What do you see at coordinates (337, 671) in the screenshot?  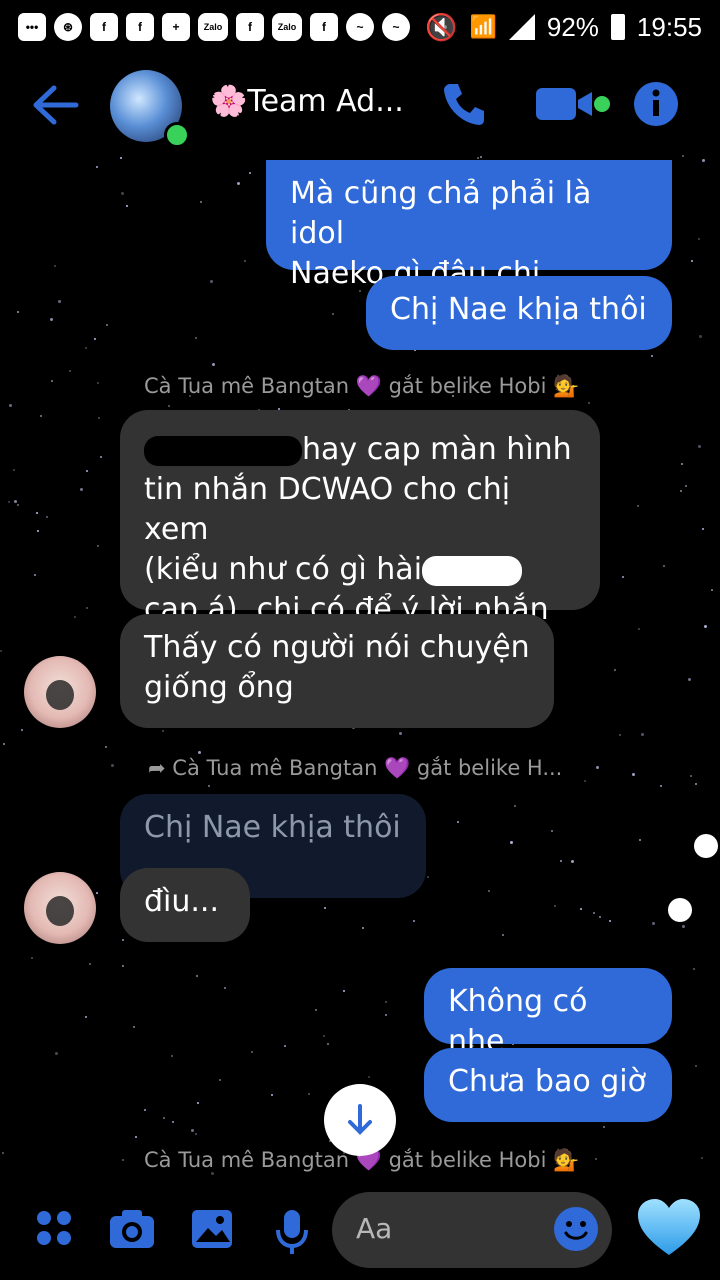 I see `incoming-message: Thấy có người nói chuyện giống ổng` at bounding box center [337, 671].